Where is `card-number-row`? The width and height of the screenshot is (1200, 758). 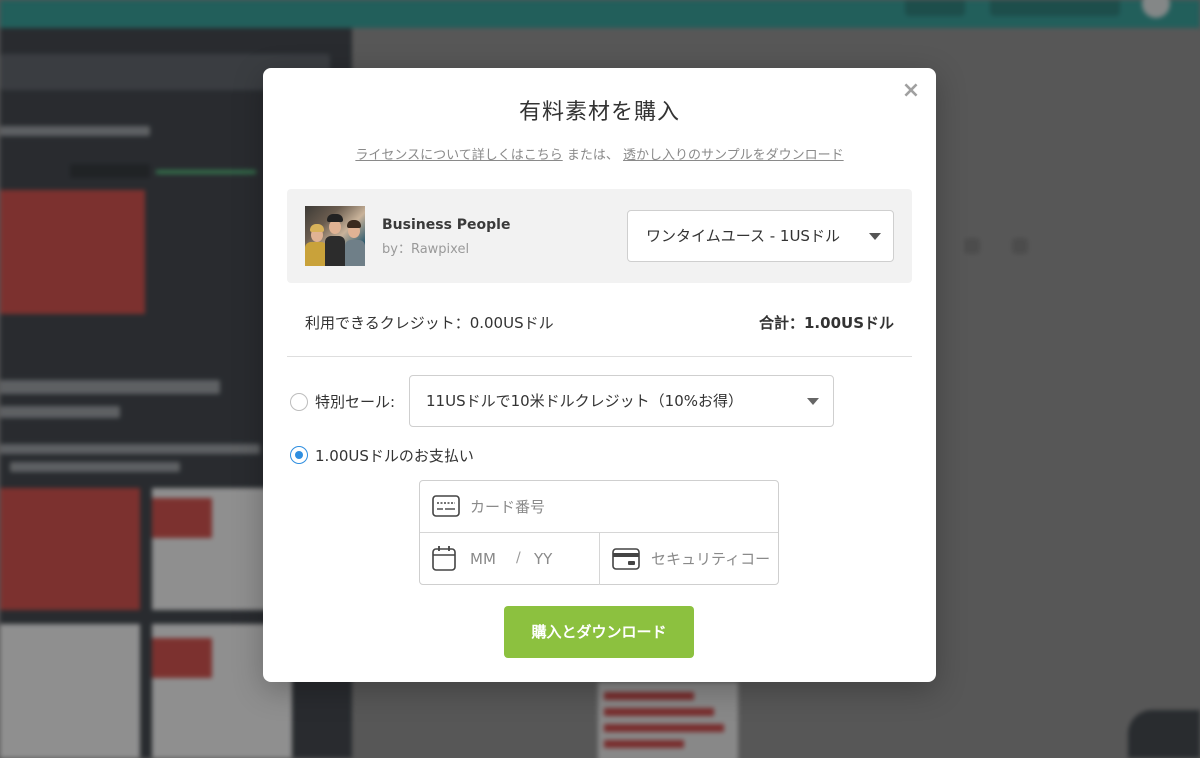
card-number-row is located at coordinates (599, 507).